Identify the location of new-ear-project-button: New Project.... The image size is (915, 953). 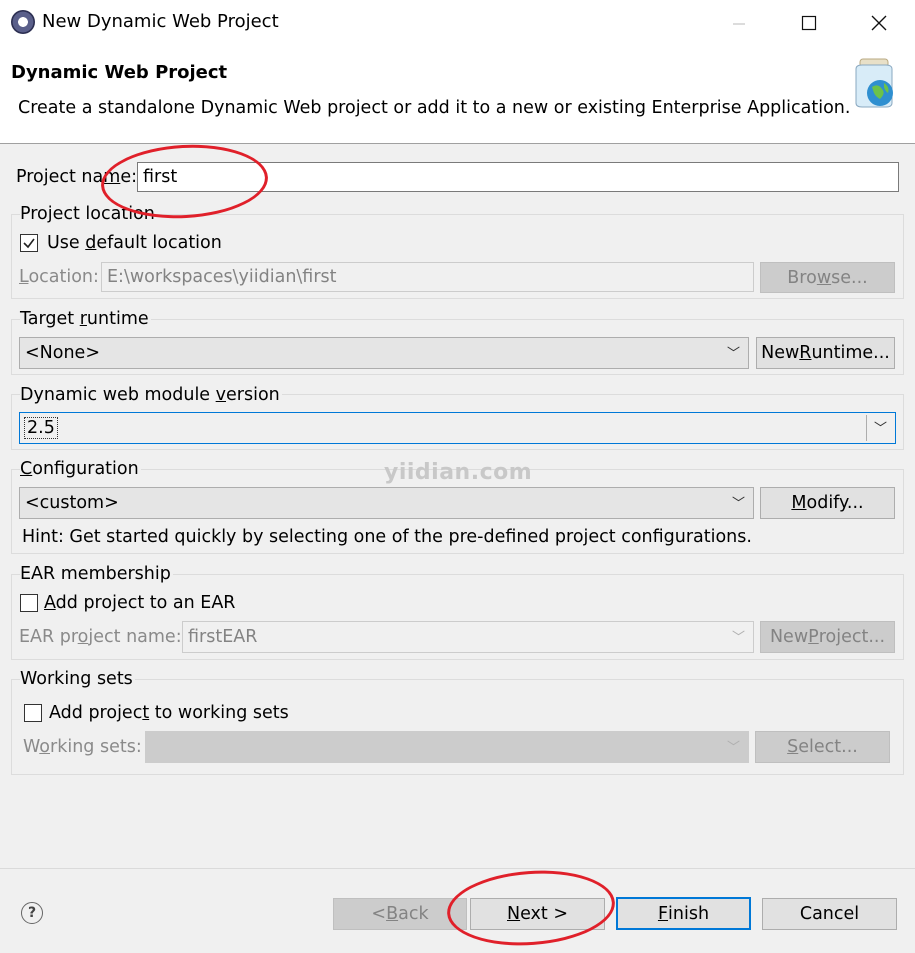
(827, 637).